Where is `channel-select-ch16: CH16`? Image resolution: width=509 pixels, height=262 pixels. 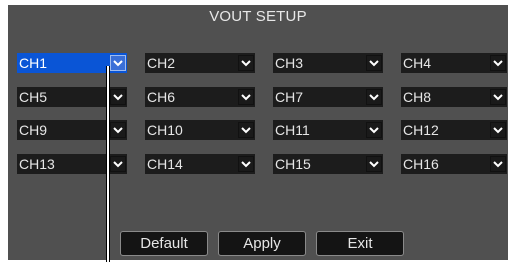 channel-select-ch16: CH16 is located at coordinates (454, 164).